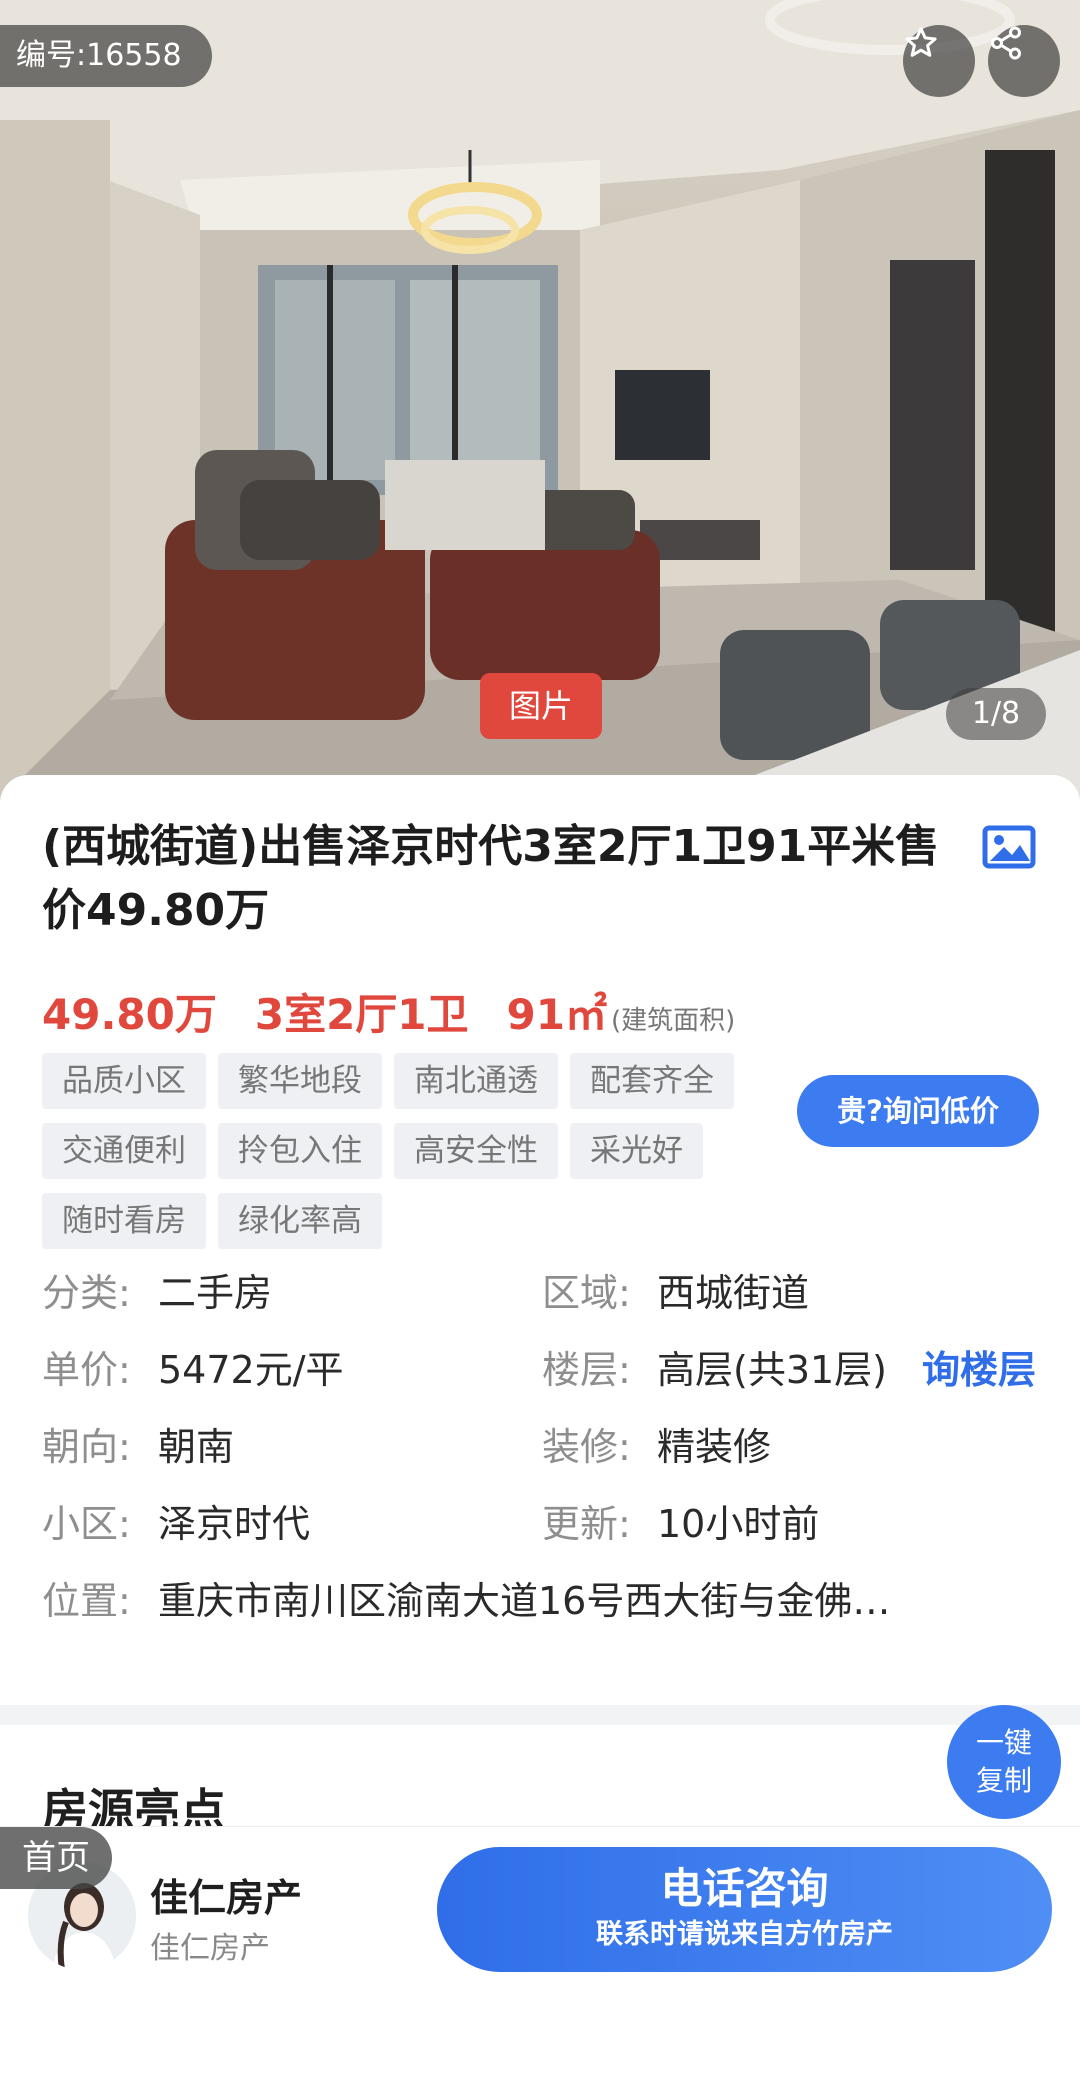 This screenshot has width=1080, height=2082. What do you see at coordinates (56, 1858) in the screenshot?
I see `home-button: 首页` at bounding box center [56, 1858].